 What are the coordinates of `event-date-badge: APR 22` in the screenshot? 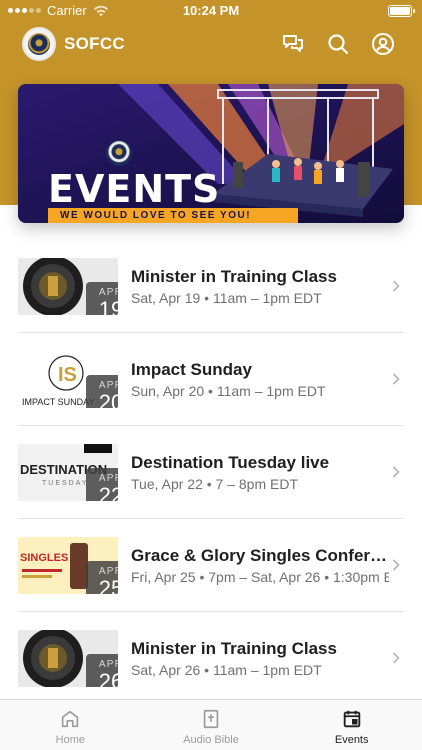 It's located at (102, 484).